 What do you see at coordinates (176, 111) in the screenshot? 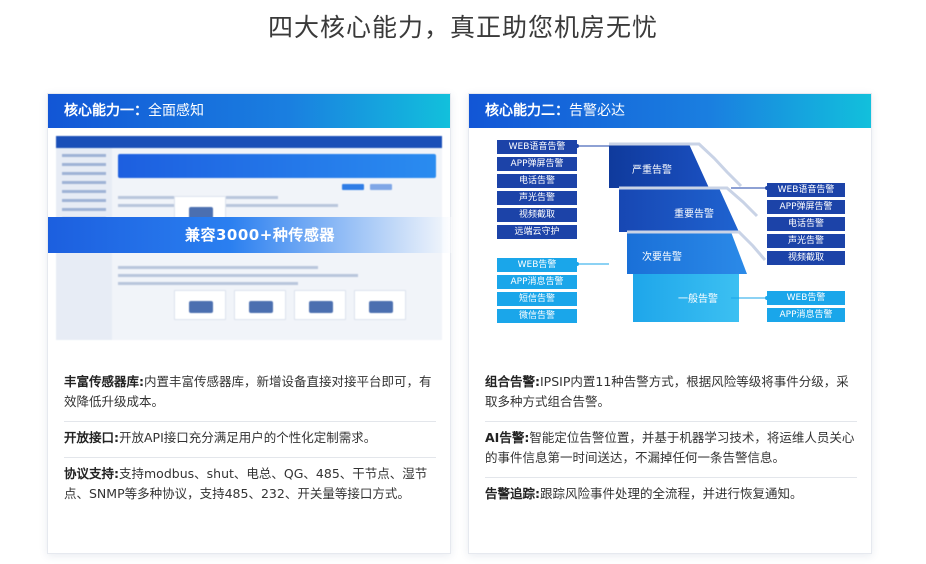
I see `card-header-title: 全面感知` at bounding box center [176, 111].